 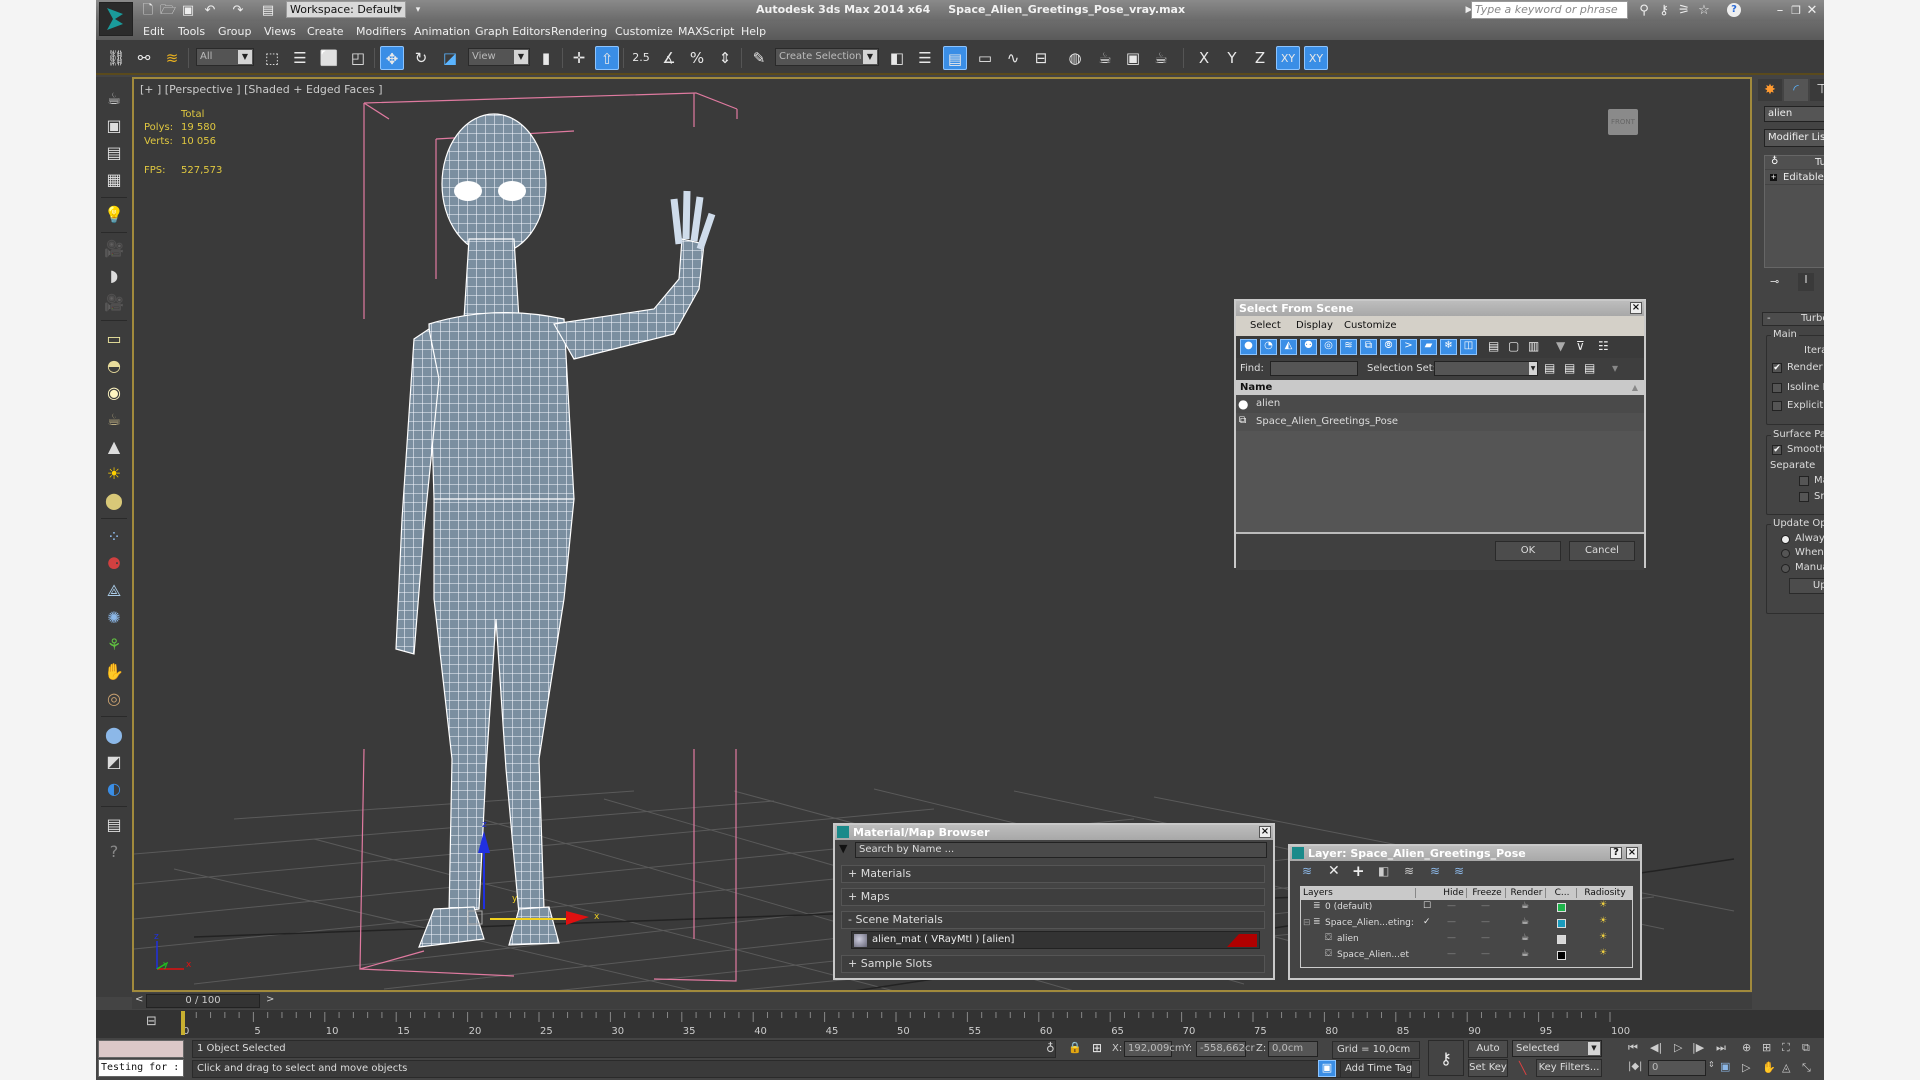 What do you see at coordinates (141, 1049) in the screenshot?
I see `maxscript-listener-pink` at bounding box center [141, 1049].